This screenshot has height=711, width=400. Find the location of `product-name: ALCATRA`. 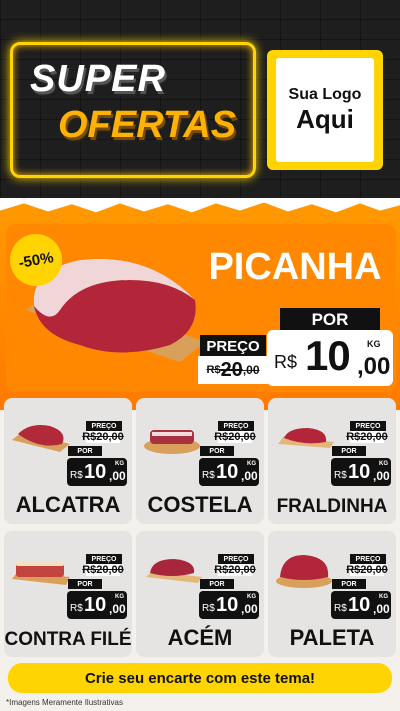

product-name: ALCATRA is located at coordinates (68, 504).